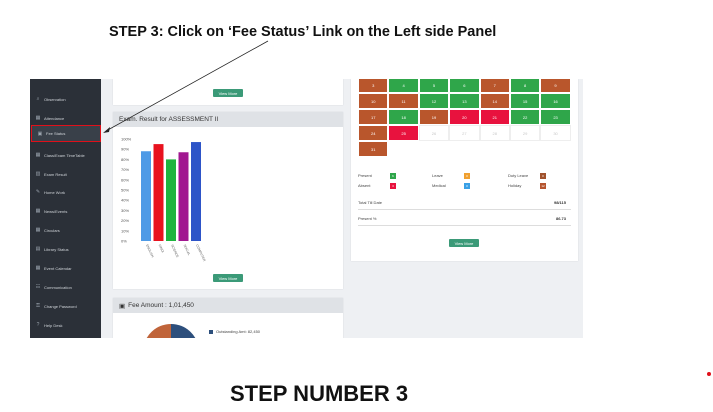 This screenshot has height=412, width=713. I want to click on y-tick-label: 0%, so click(124, 241).